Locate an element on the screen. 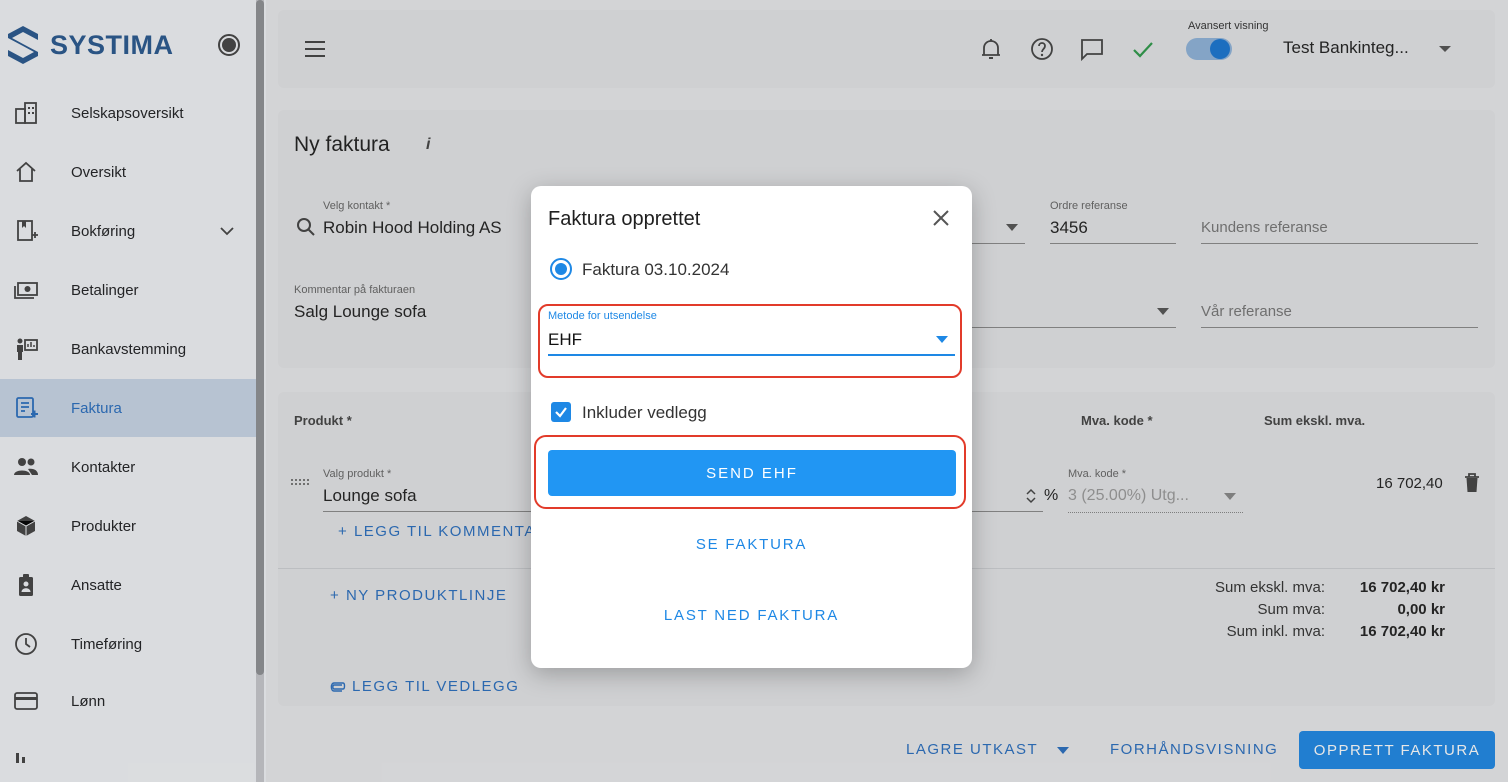 This screenshot has height=782, width=1508. dialog-title: Faktura opprettet is located at coordinates (624, 219).